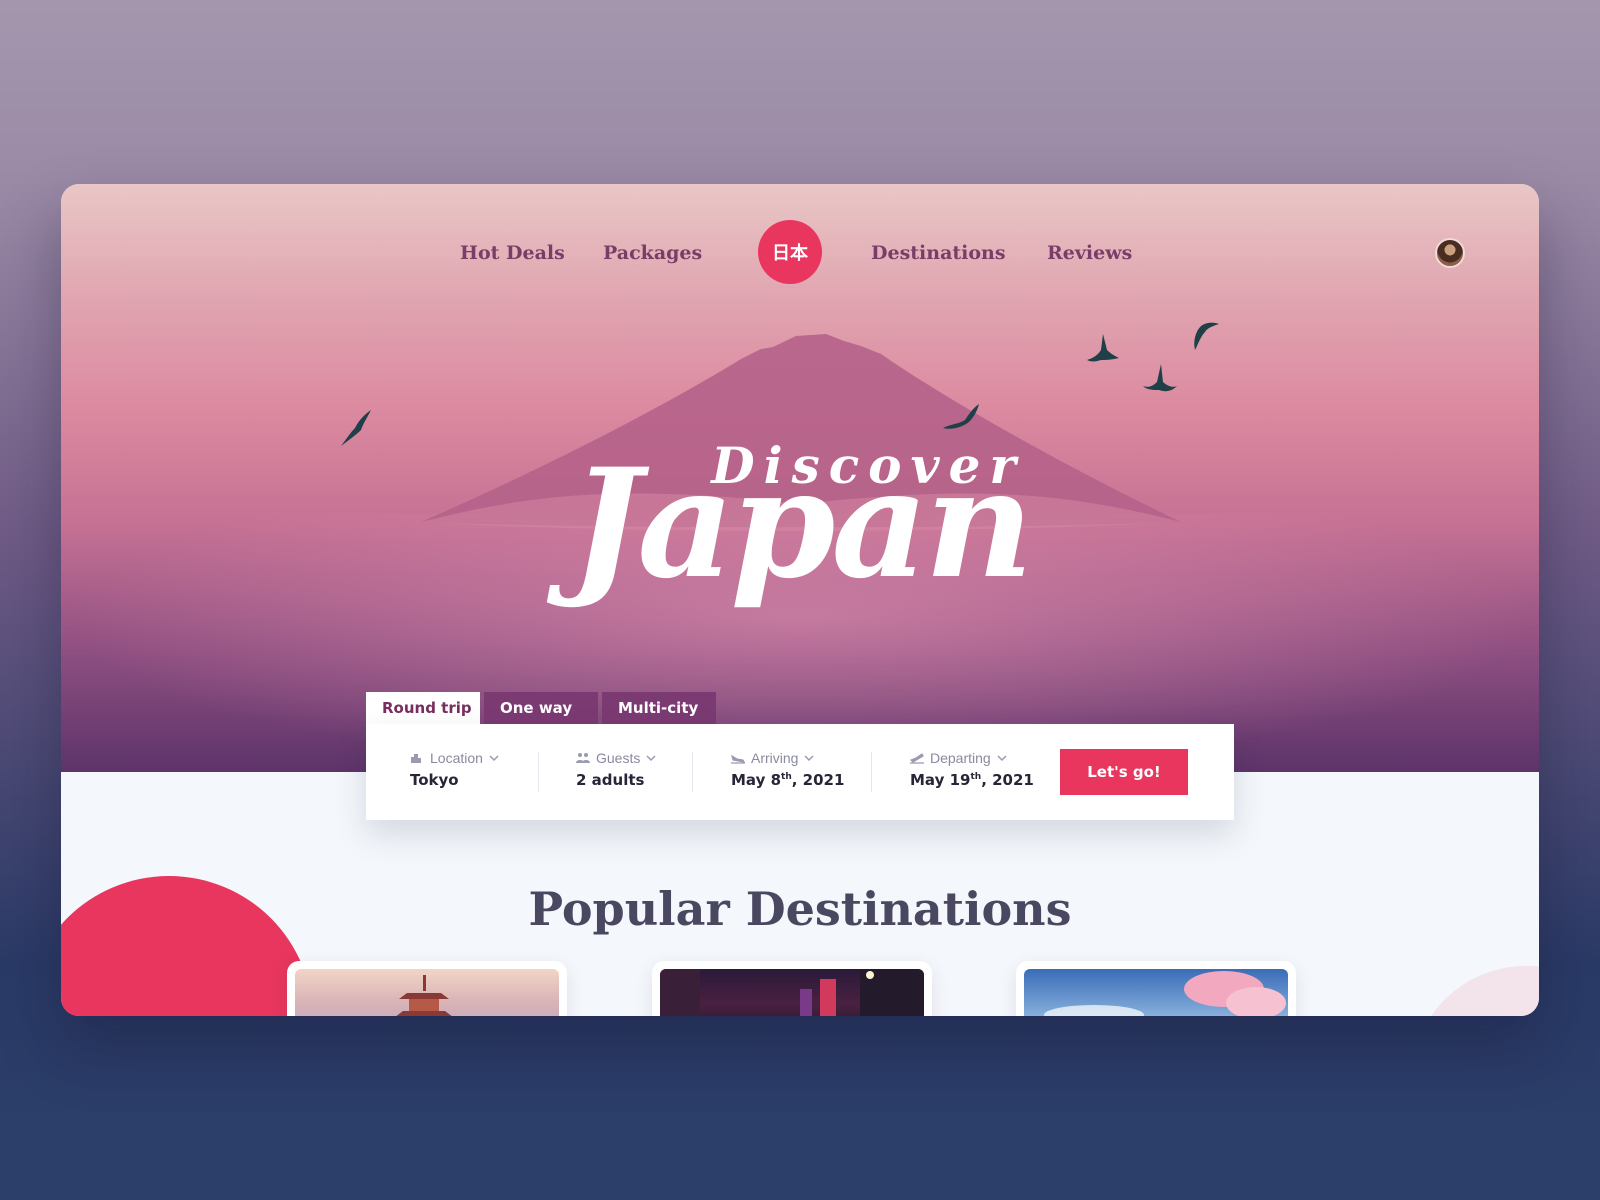  I want to click on section-title: Popular Destinations, so click(800, 909).